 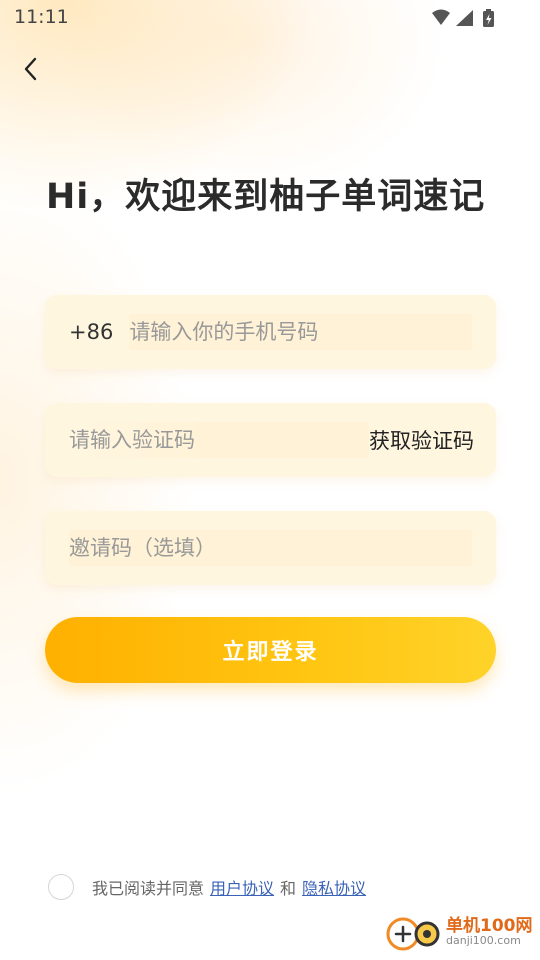 I want to click on phone-field: +86, so click(x=270, y=332).